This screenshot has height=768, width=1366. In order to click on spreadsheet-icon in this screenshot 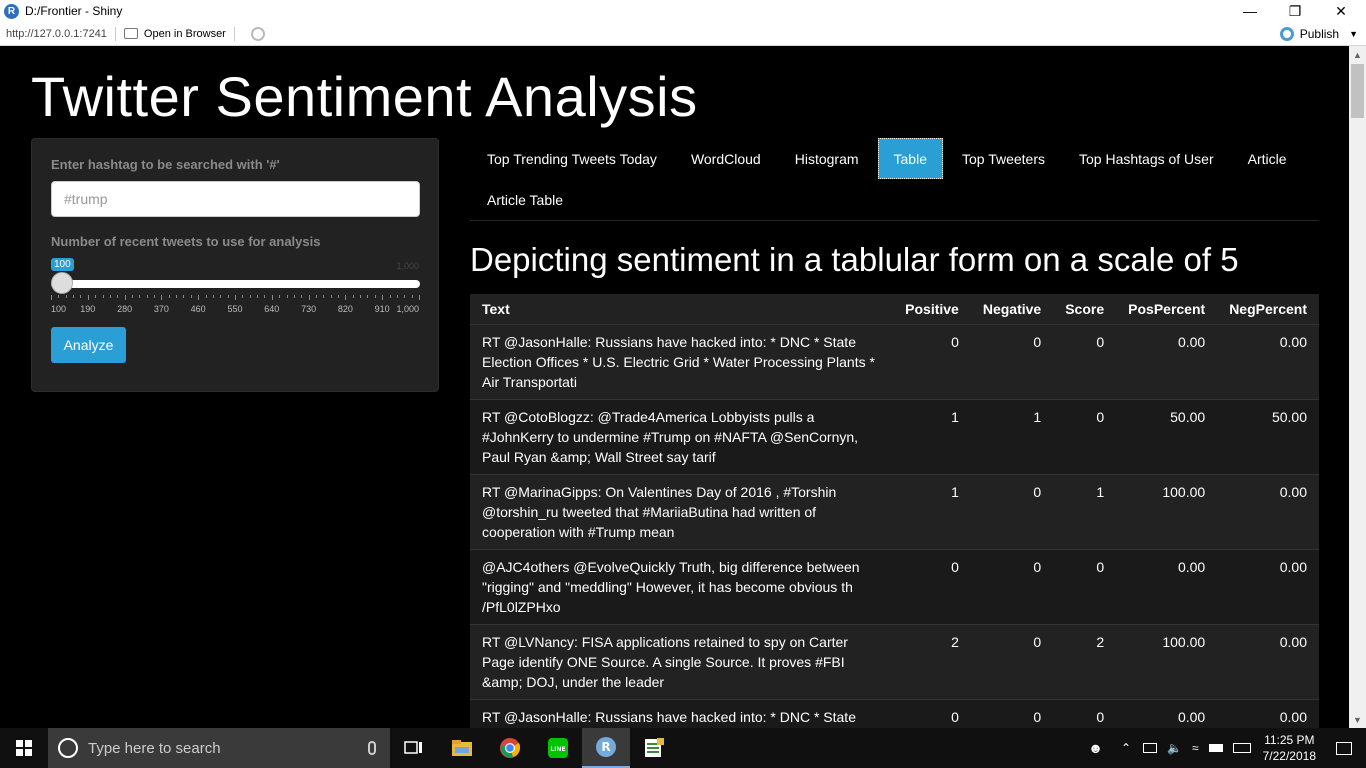, I will do `click(654, 748)`.